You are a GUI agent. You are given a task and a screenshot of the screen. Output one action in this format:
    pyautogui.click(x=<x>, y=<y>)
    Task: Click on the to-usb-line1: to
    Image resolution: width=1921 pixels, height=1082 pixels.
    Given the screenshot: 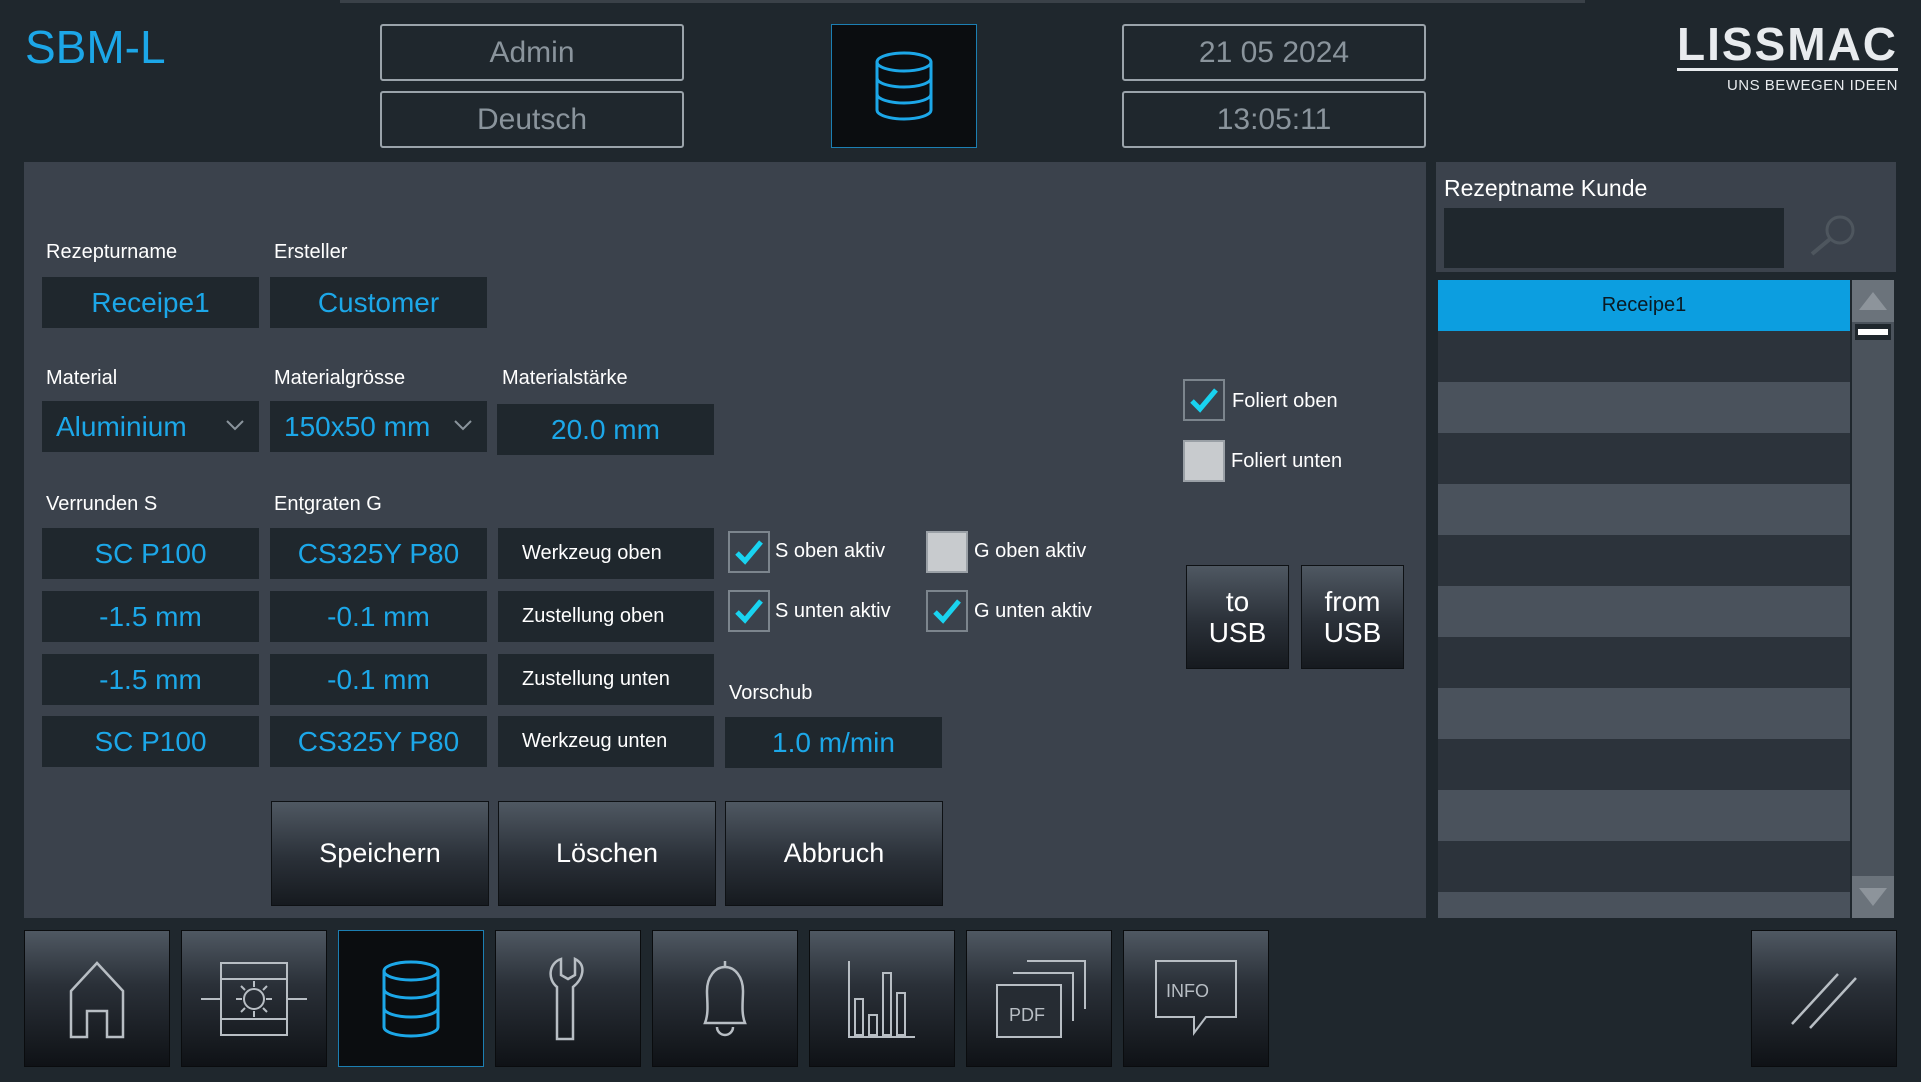 What is the action you would take?
    pyautogui.click(x=1237, y=601)
    